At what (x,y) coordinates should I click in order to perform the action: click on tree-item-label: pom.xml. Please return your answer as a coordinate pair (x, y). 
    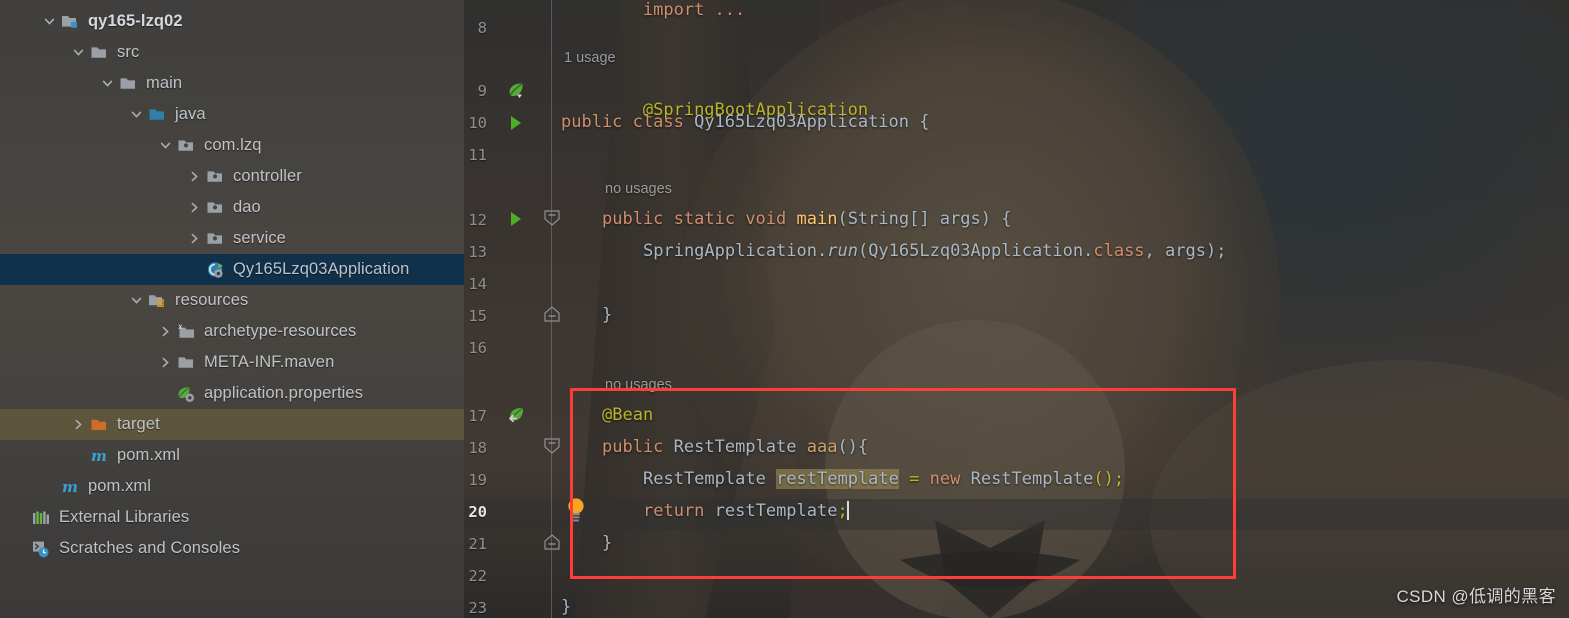
    Looking at the image, I should click on (149, 455).